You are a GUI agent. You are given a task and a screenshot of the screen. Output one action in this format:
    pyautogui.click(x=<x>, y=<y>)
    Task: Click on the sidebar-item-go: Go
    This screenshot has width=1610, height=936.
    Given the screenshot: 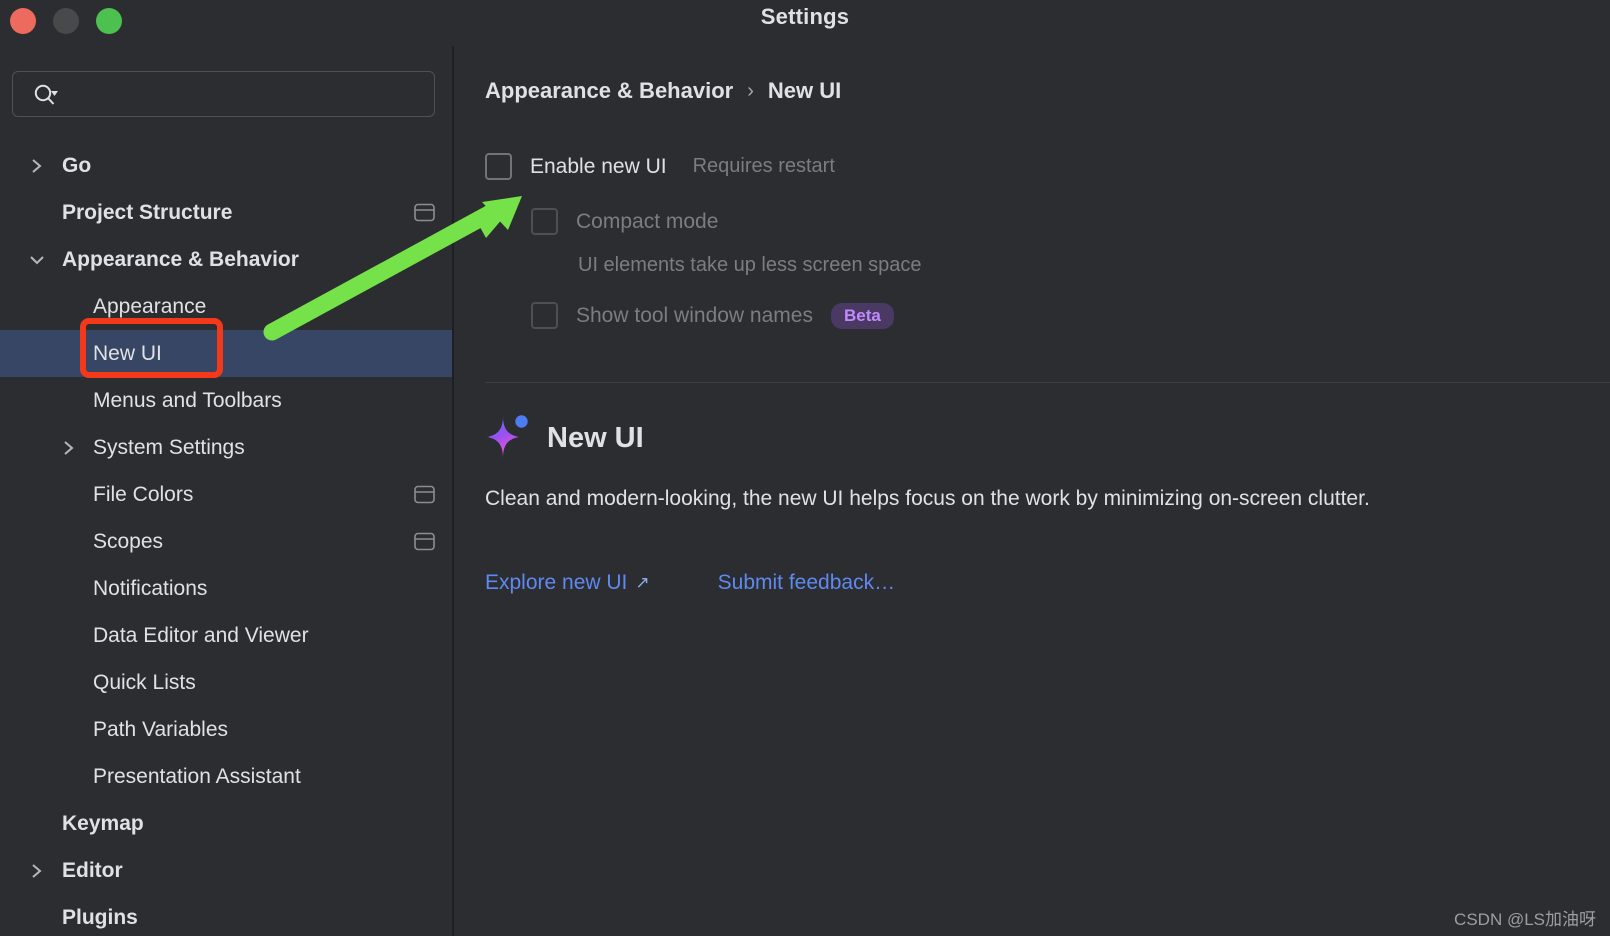 What is the action you would take?
    pyautogui.click(x=226, y=165)
    